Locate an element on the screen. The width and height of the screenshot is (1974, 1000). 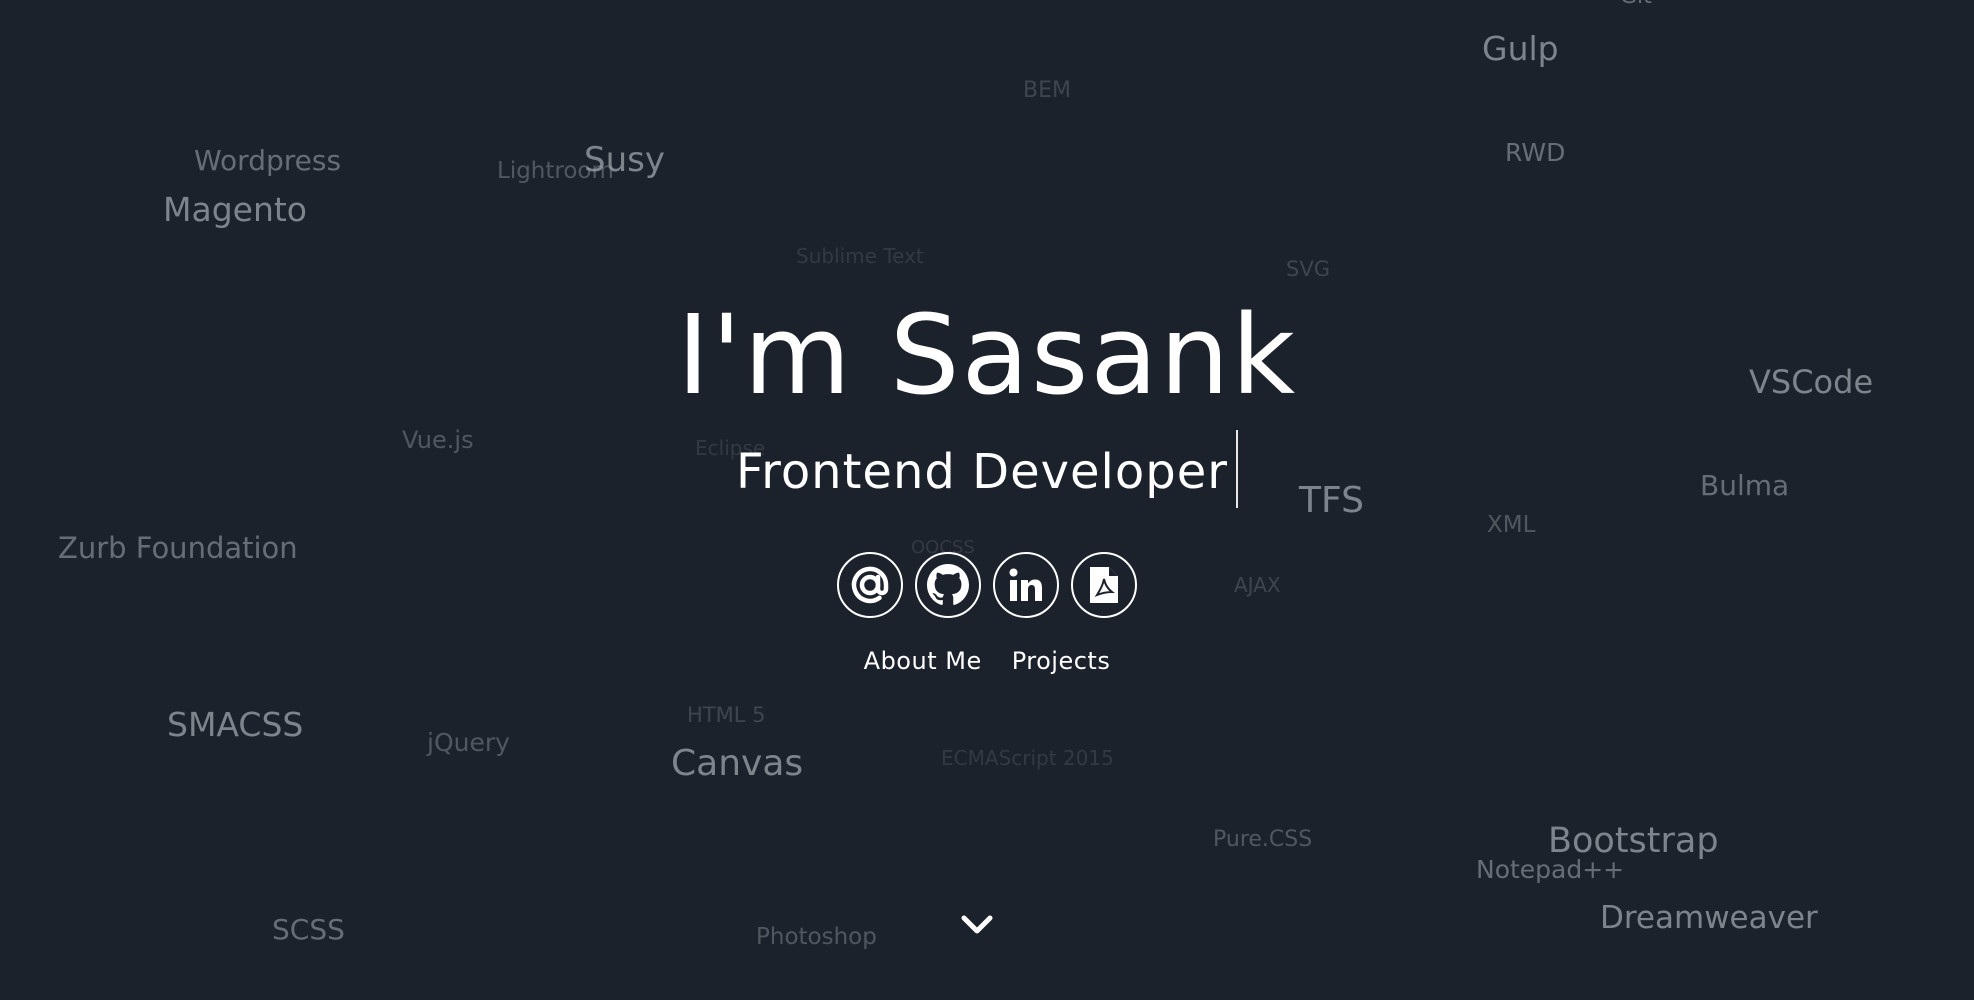
tag-cloud-item: jQuery is located at coordinates (468, 742).